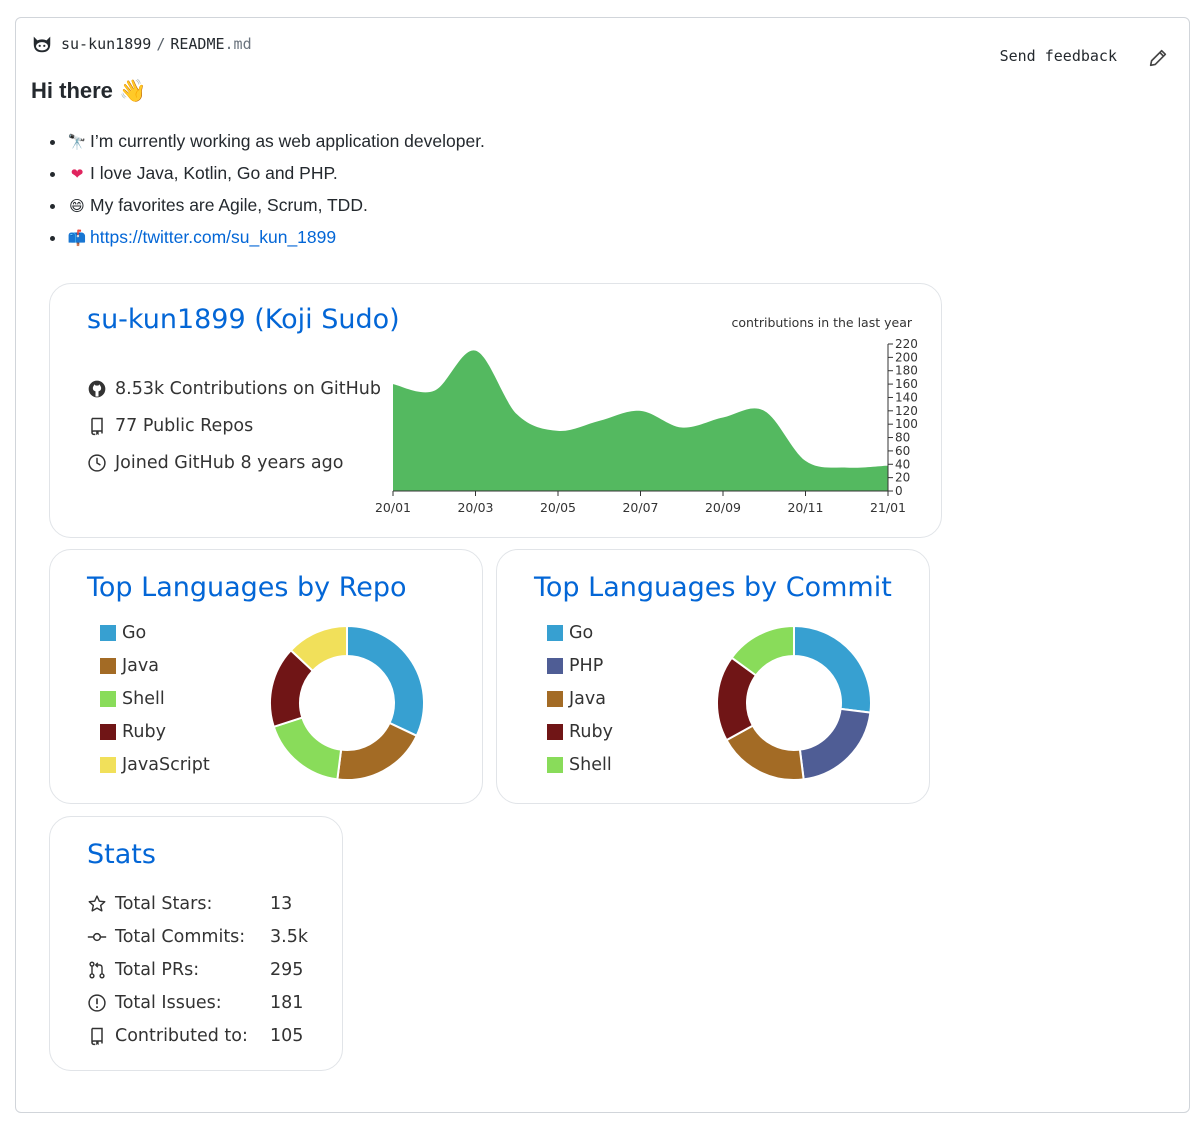 This screenshot has height=1125, width=1200. I want to click on stats-title: Stats, so click(121, 854).